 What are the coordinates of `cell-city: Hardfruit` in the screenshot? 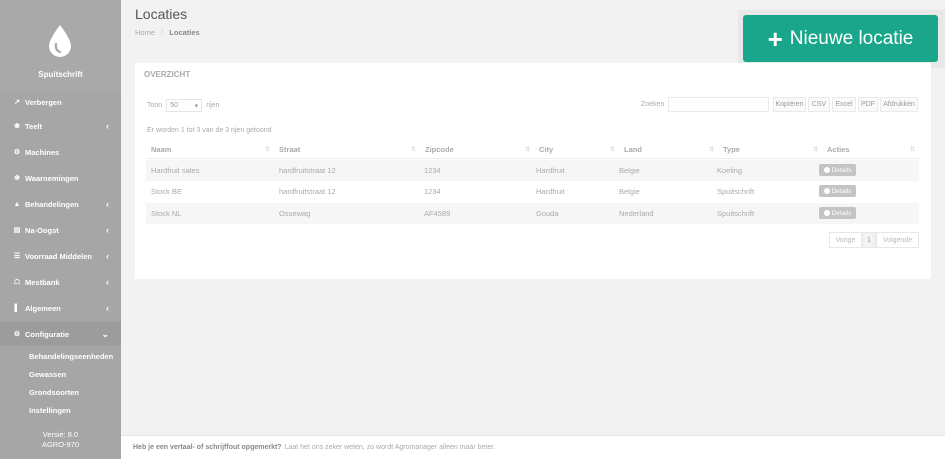 It's located at (550, 191).